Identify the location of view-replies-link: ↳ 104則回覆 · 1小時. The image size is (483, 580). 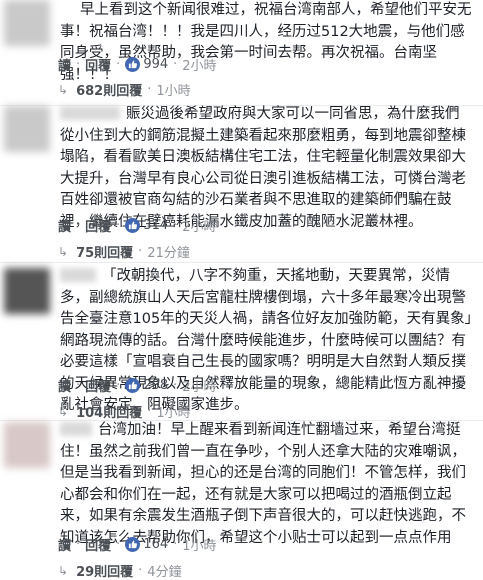
(124, 411).